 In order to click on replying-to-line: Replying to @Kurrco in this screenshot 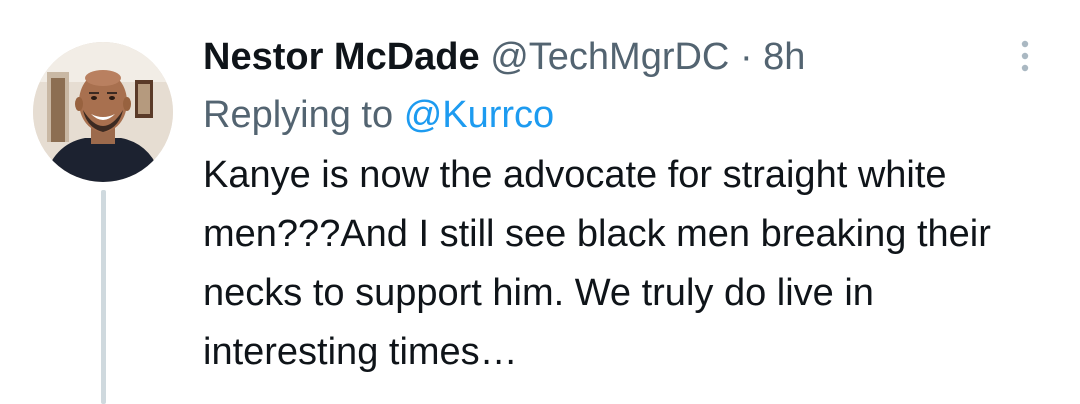, I will do `click(618, 115)`.